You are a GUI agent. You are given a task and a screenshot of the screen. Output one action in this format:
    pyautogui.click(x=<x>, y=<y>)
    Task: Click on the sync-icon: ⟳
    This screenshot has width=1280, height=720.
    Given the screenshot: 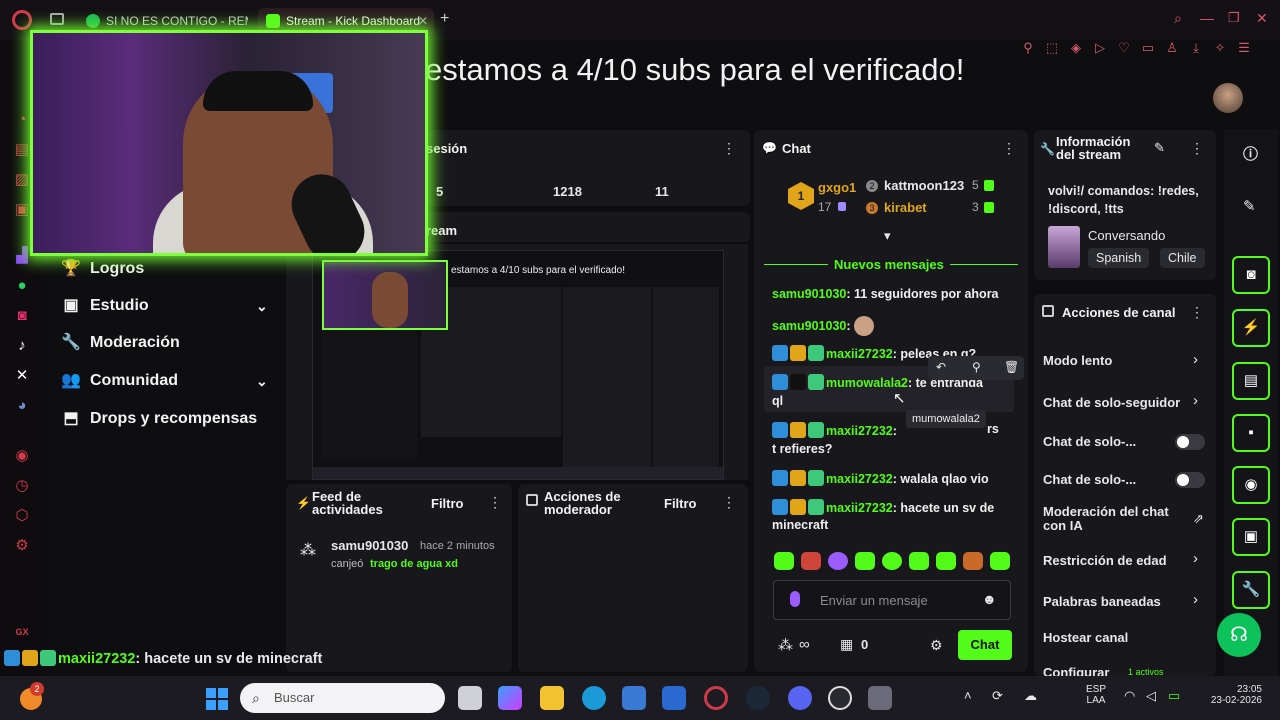 What is the action you would take?
    pyautogui.click(x=997, y=696)
    